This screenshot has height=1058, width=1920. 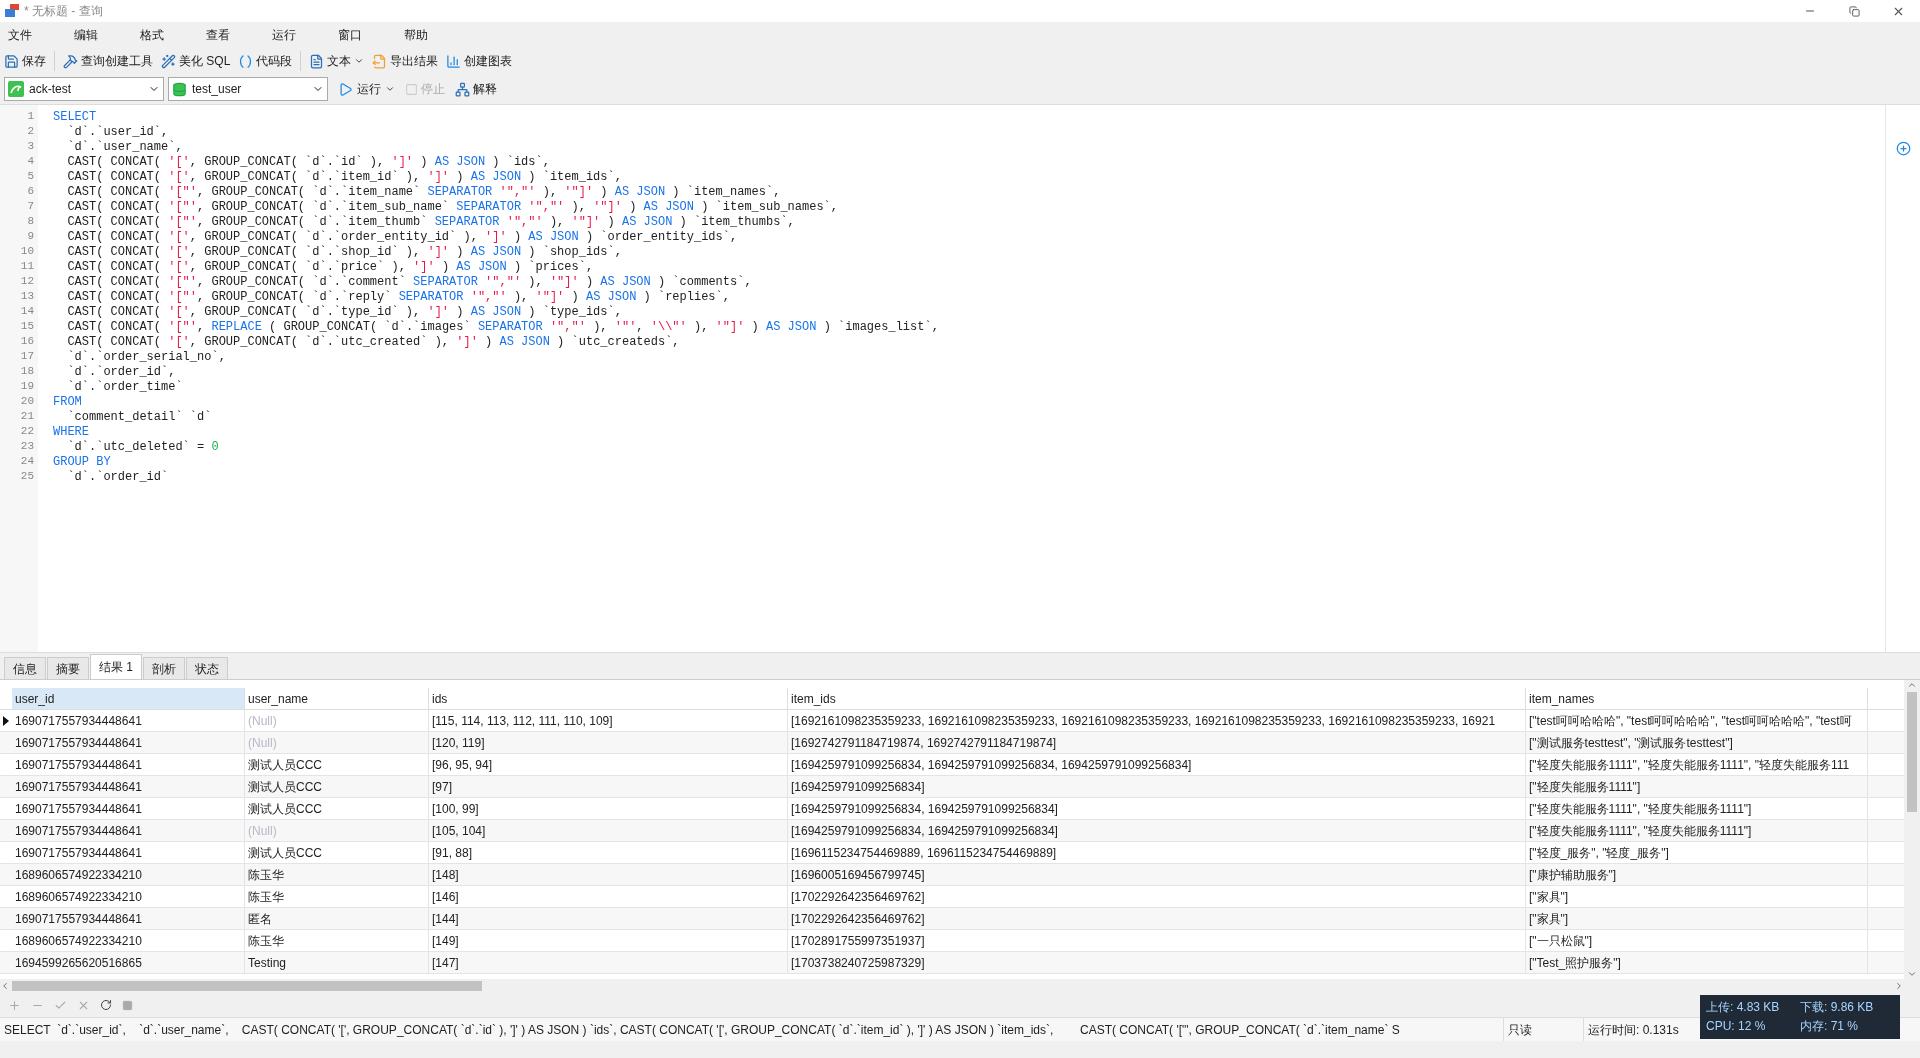 I want to click on line-number: 18, so click(x=27, y=371).